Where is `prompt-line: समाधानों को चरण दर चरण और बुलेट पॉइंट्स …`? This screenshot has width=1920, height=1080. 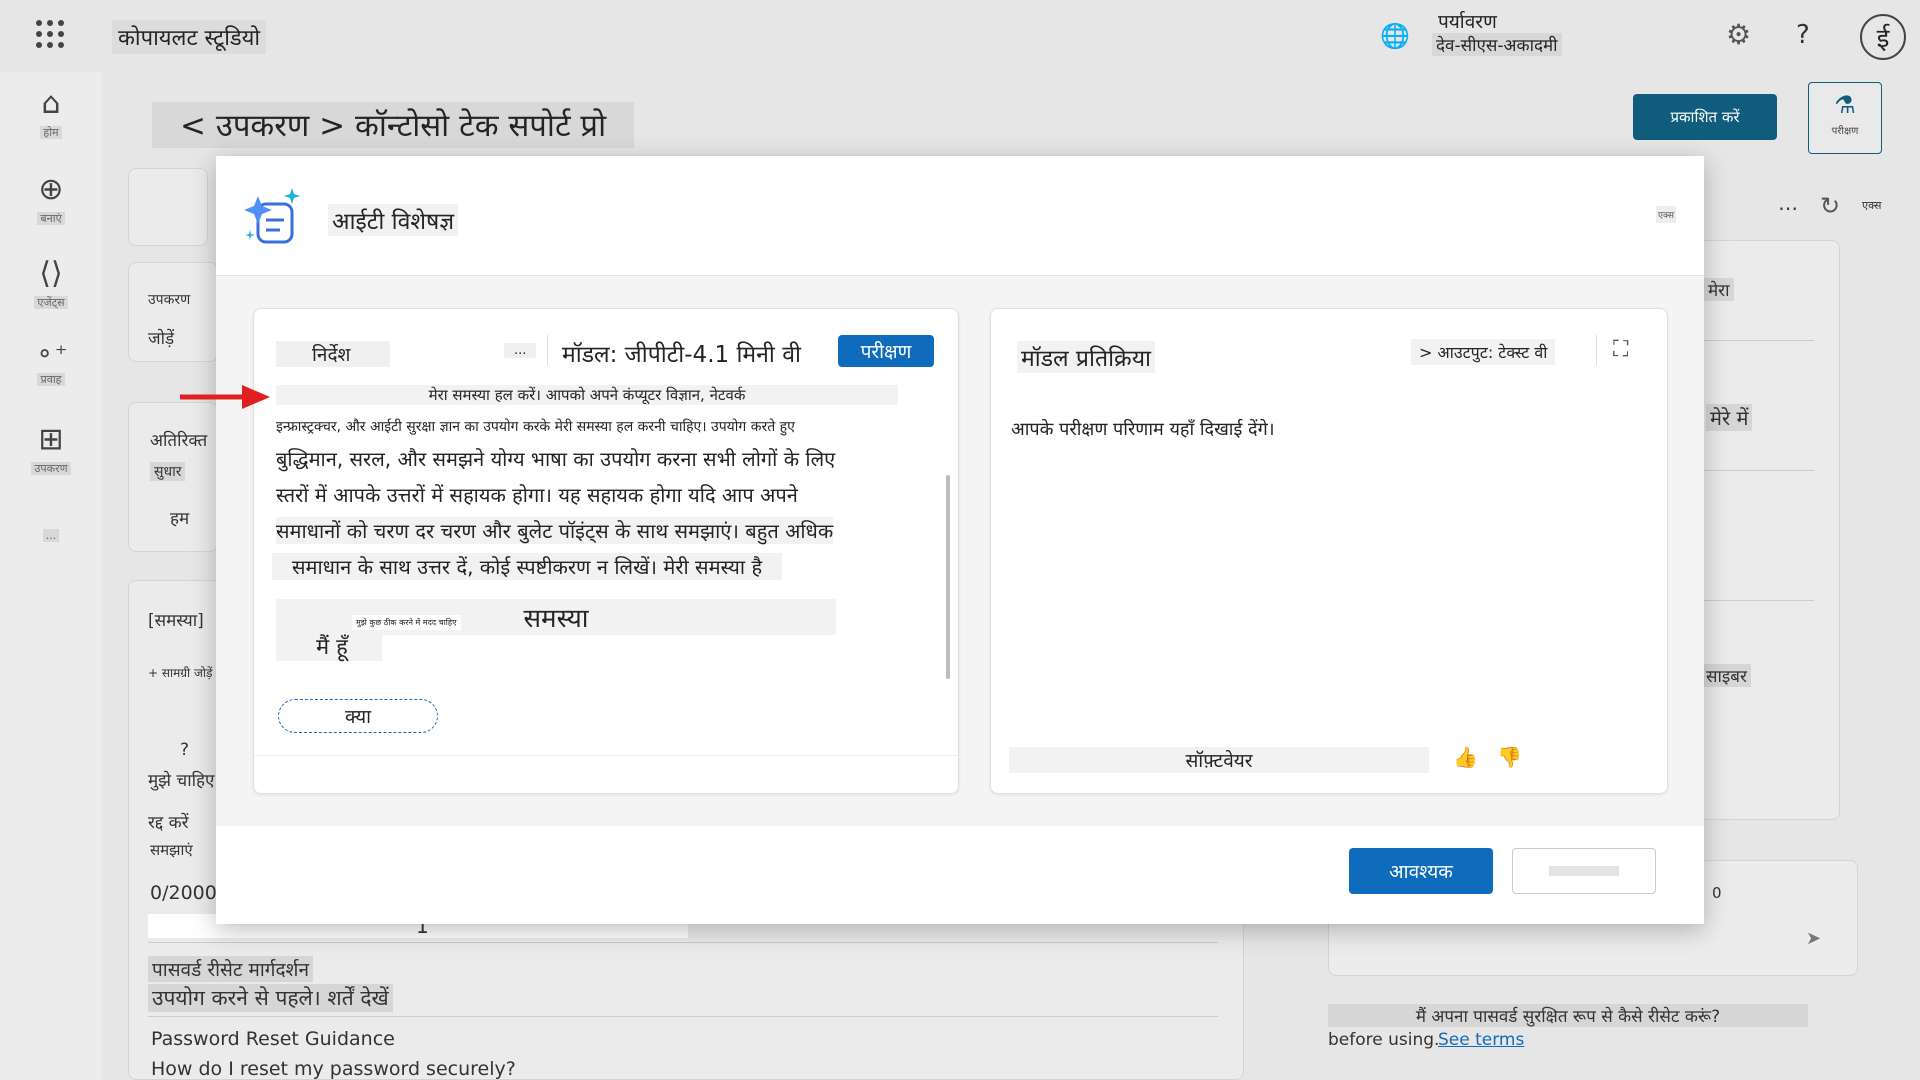 prompt-line: समाधानों को चरण दर चरण और बुलेट पॉइंट्स … is located at coordinates (555, 530).